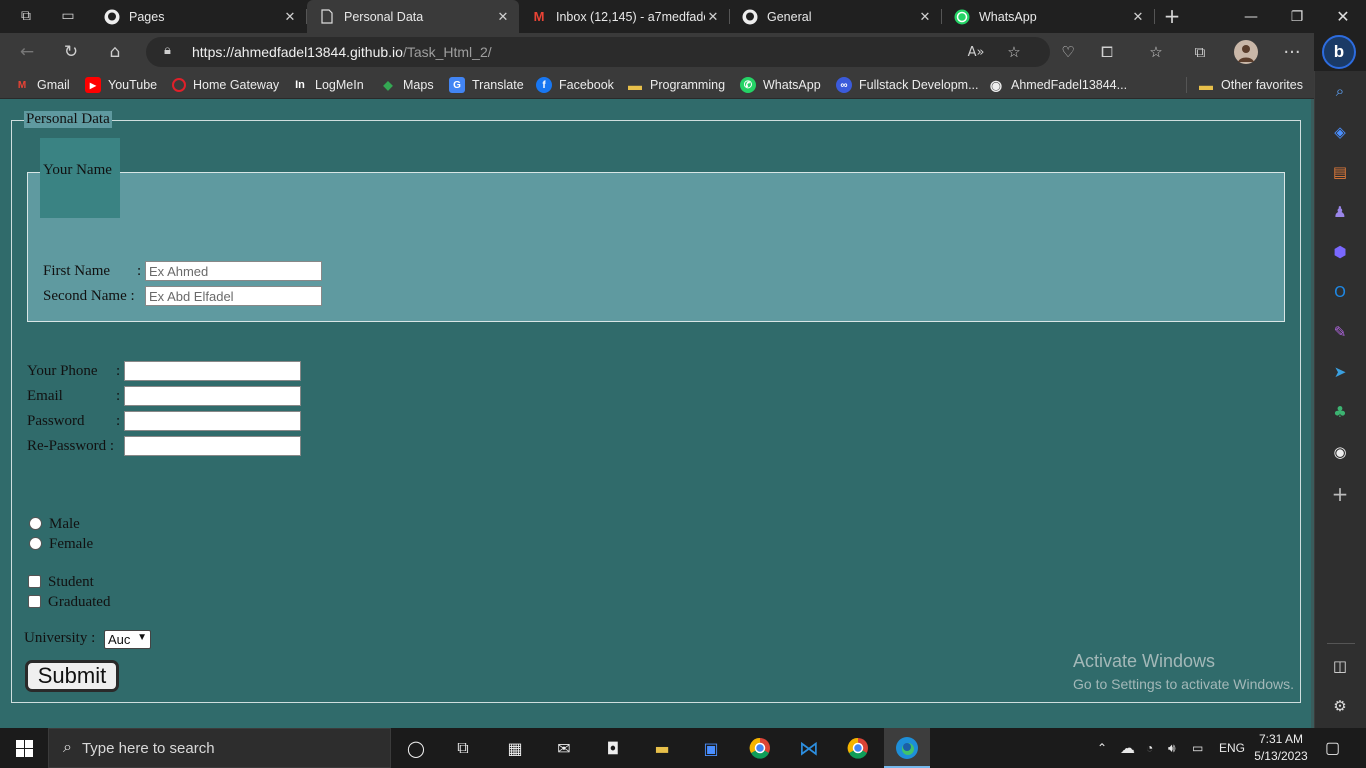  What do you see at coordinates (127, 639) in the screenshot?
I see `university-select: Auc ▼` at bounding box center [127, 639].